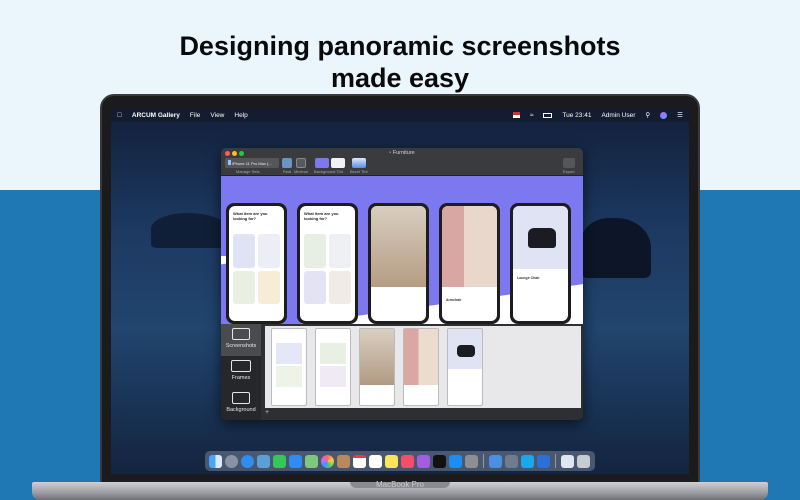  What do you see at coordinates (516, 115) in the screenshot?
I see `flag-icon` at bounding box center [516, 115].